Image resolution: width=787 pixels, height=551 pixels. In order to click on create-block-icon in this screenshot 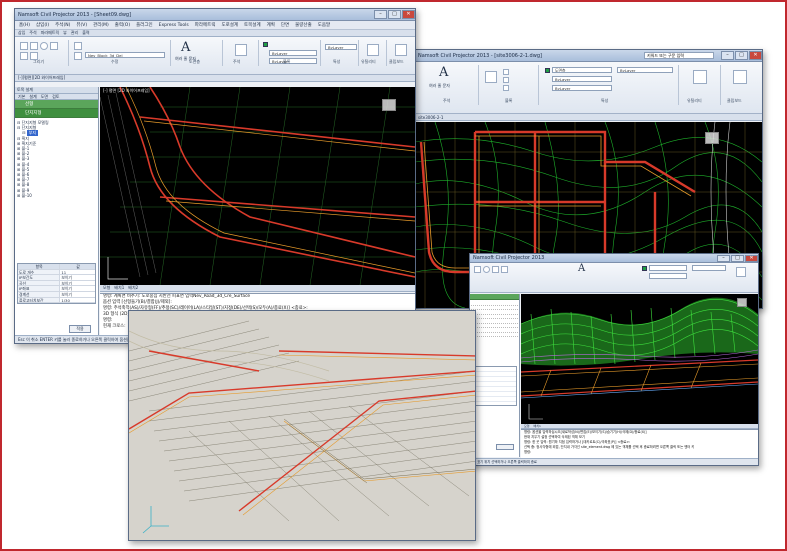, I will do `click(506, 72)`.